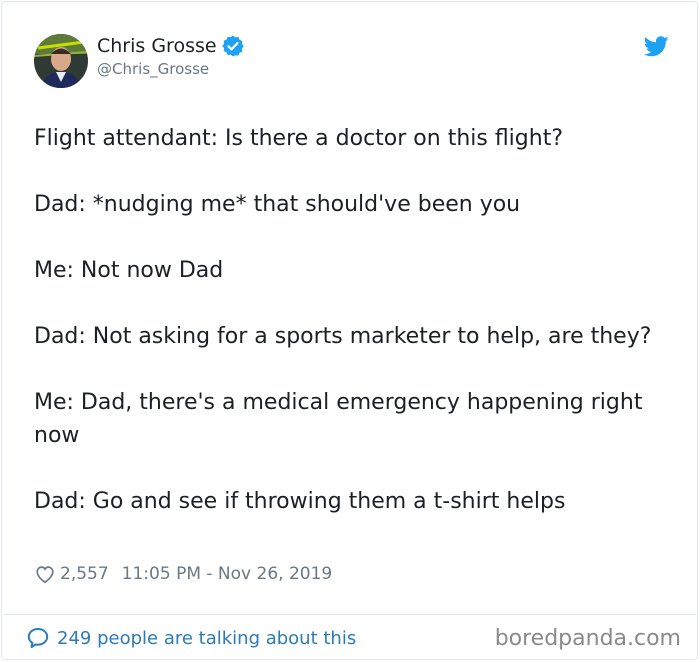 The image size is (700, 662). I want to click on heart-icon, so click(45, 574).